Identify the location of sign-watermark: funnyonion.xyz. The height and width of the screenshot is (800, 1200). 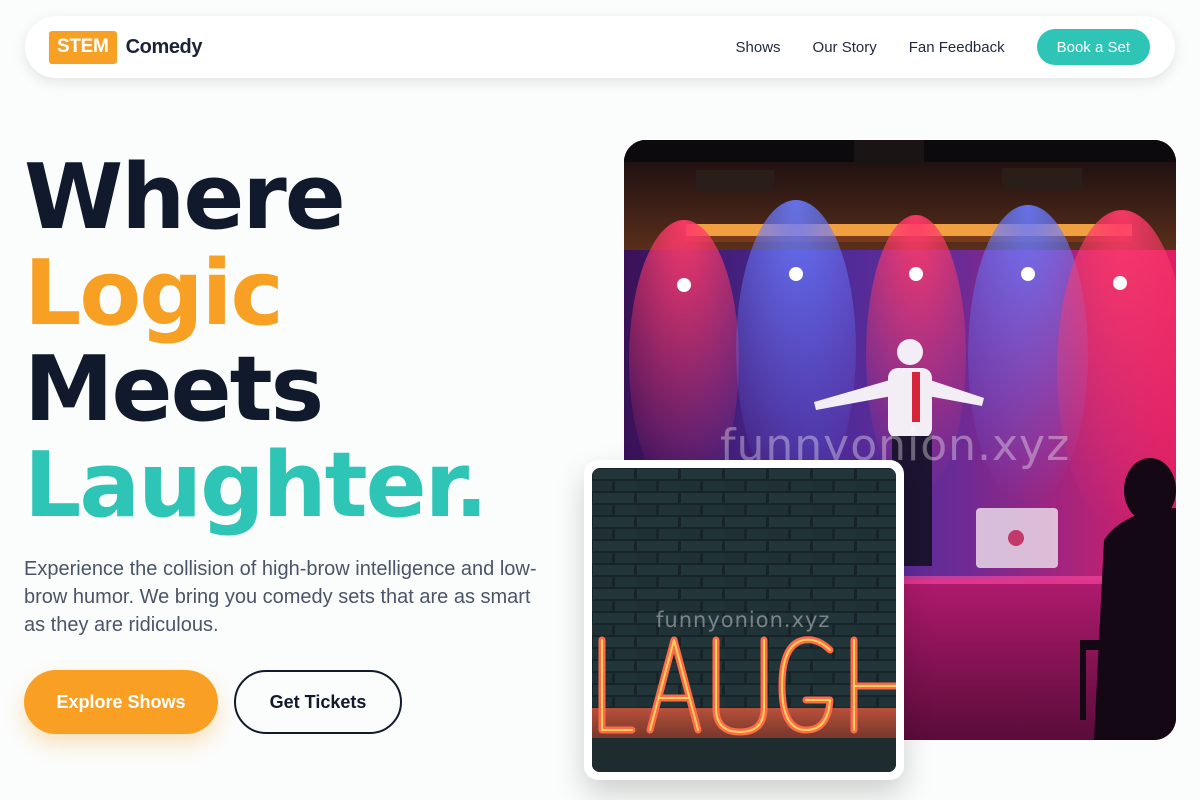
(743, 620).